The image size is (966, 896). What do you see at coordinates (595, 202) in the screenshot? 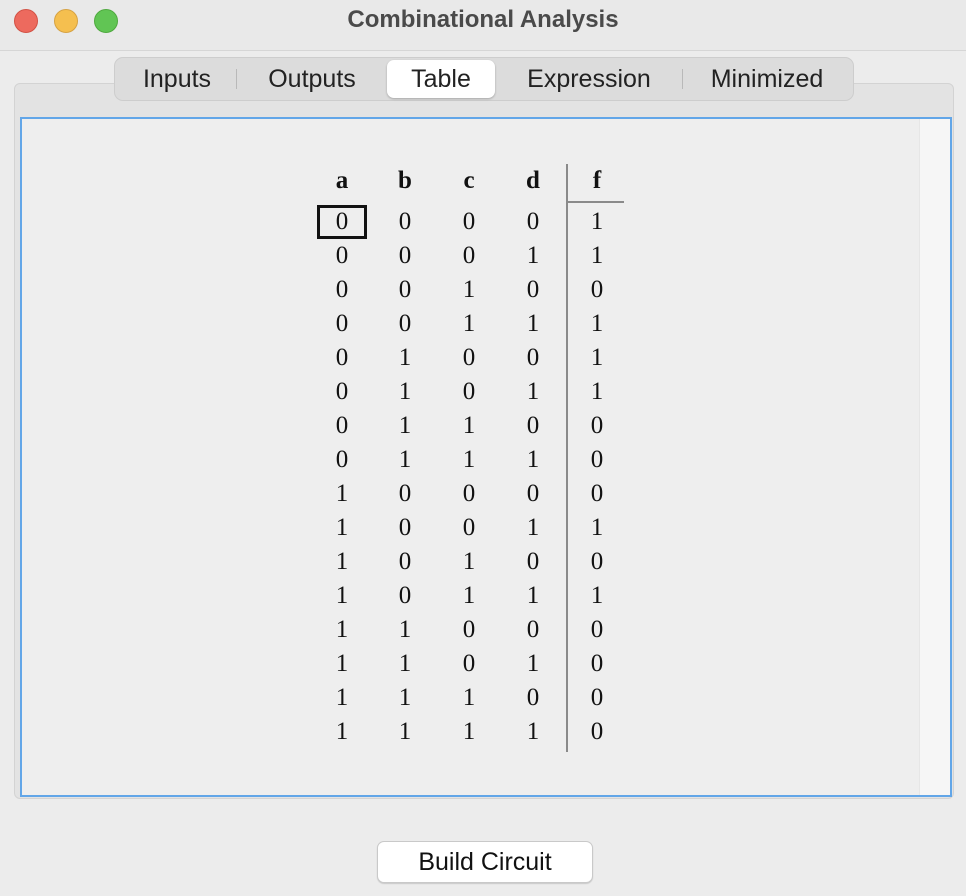
I see `output-header-underline` at bounding box center [595, 202].